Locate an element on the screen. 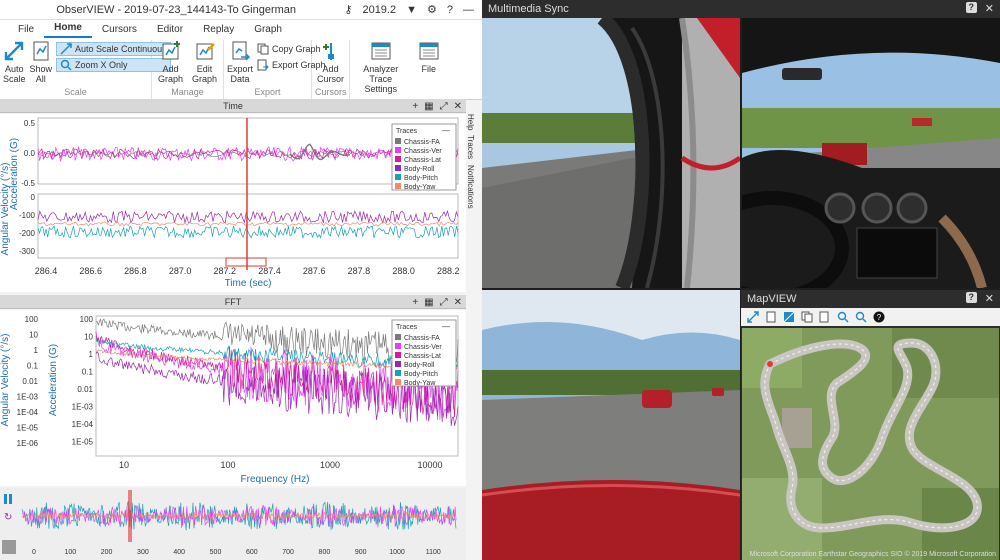  copy-icon is located at coordinates (807, 317).